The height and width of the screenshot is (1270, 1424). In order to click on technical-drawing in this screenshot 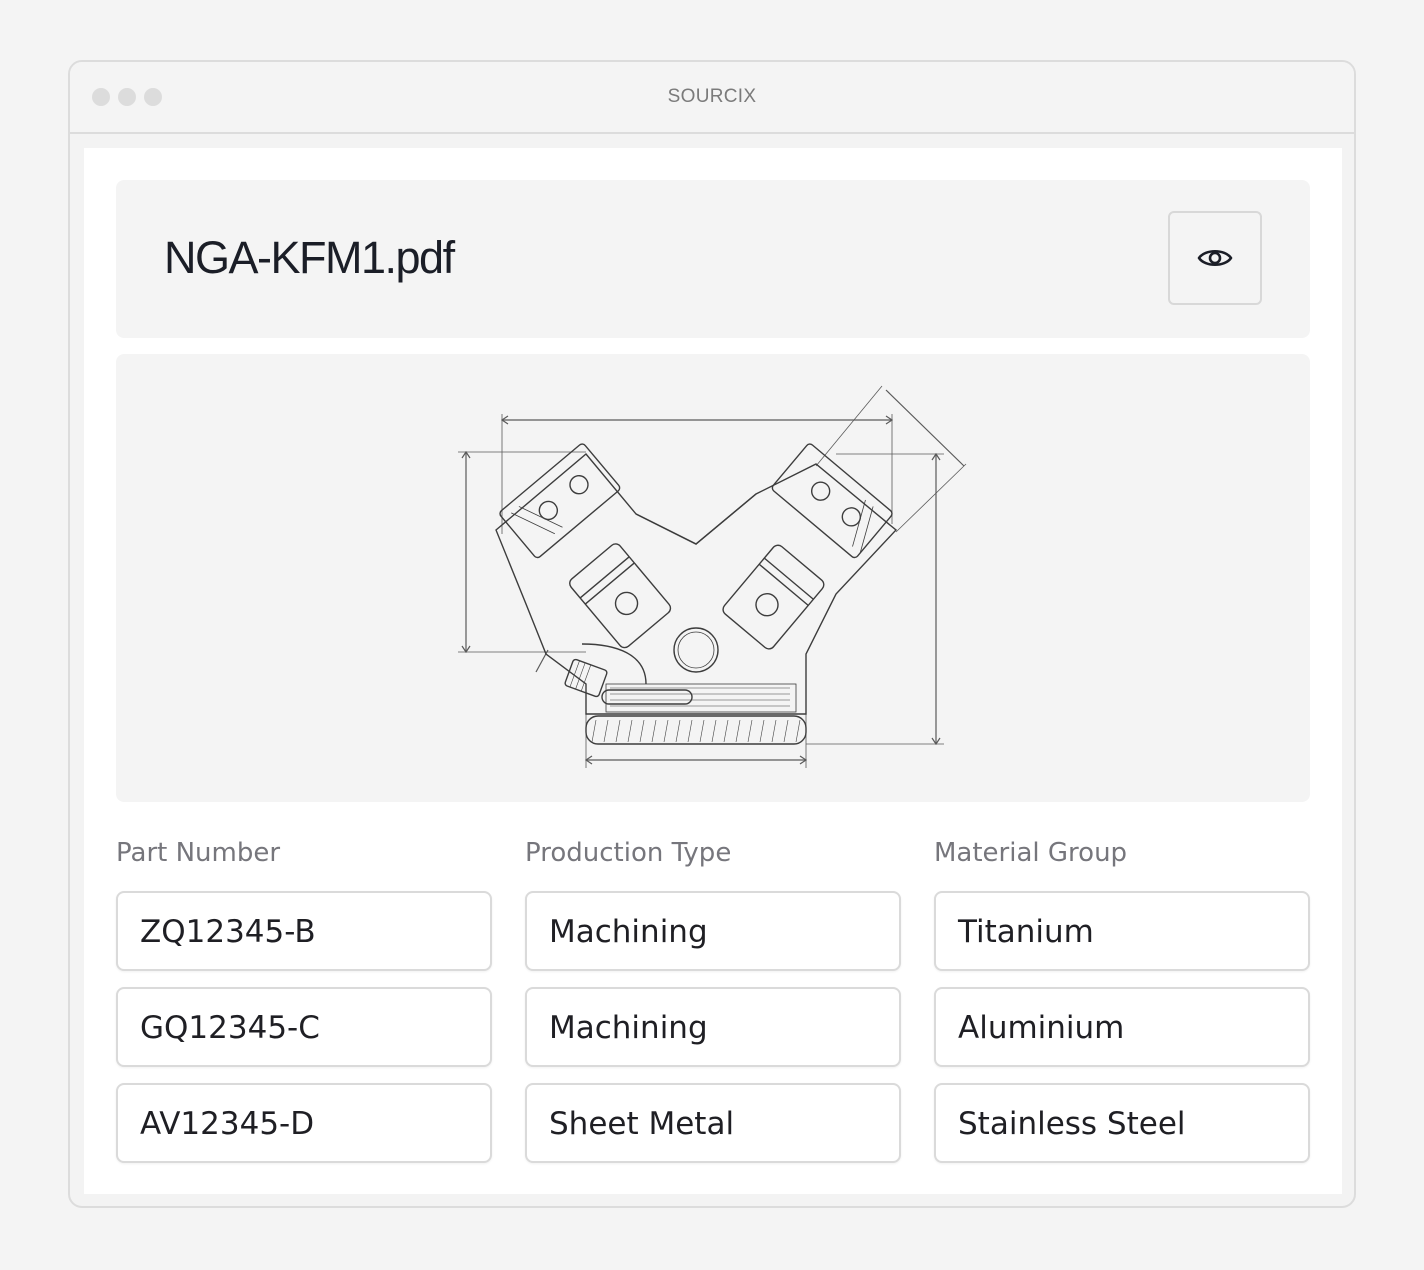, I will do `click(712, 576)`.